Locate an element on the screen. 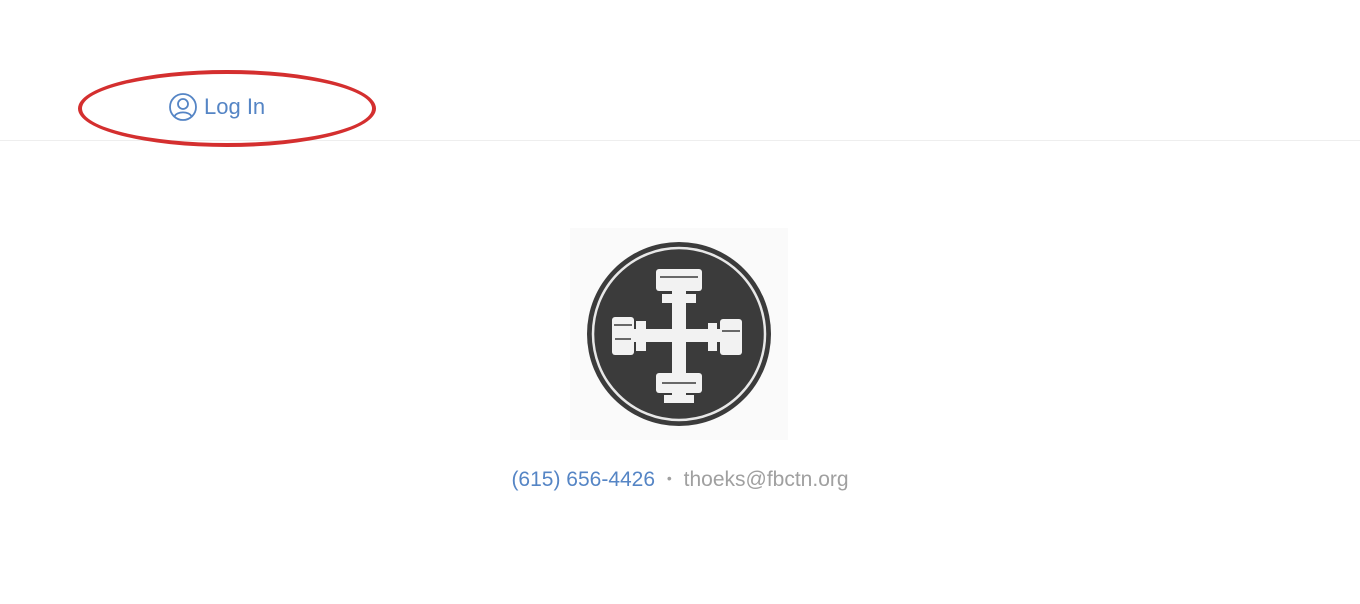  barbell-cross-logo is located at coordinates (679, 334).